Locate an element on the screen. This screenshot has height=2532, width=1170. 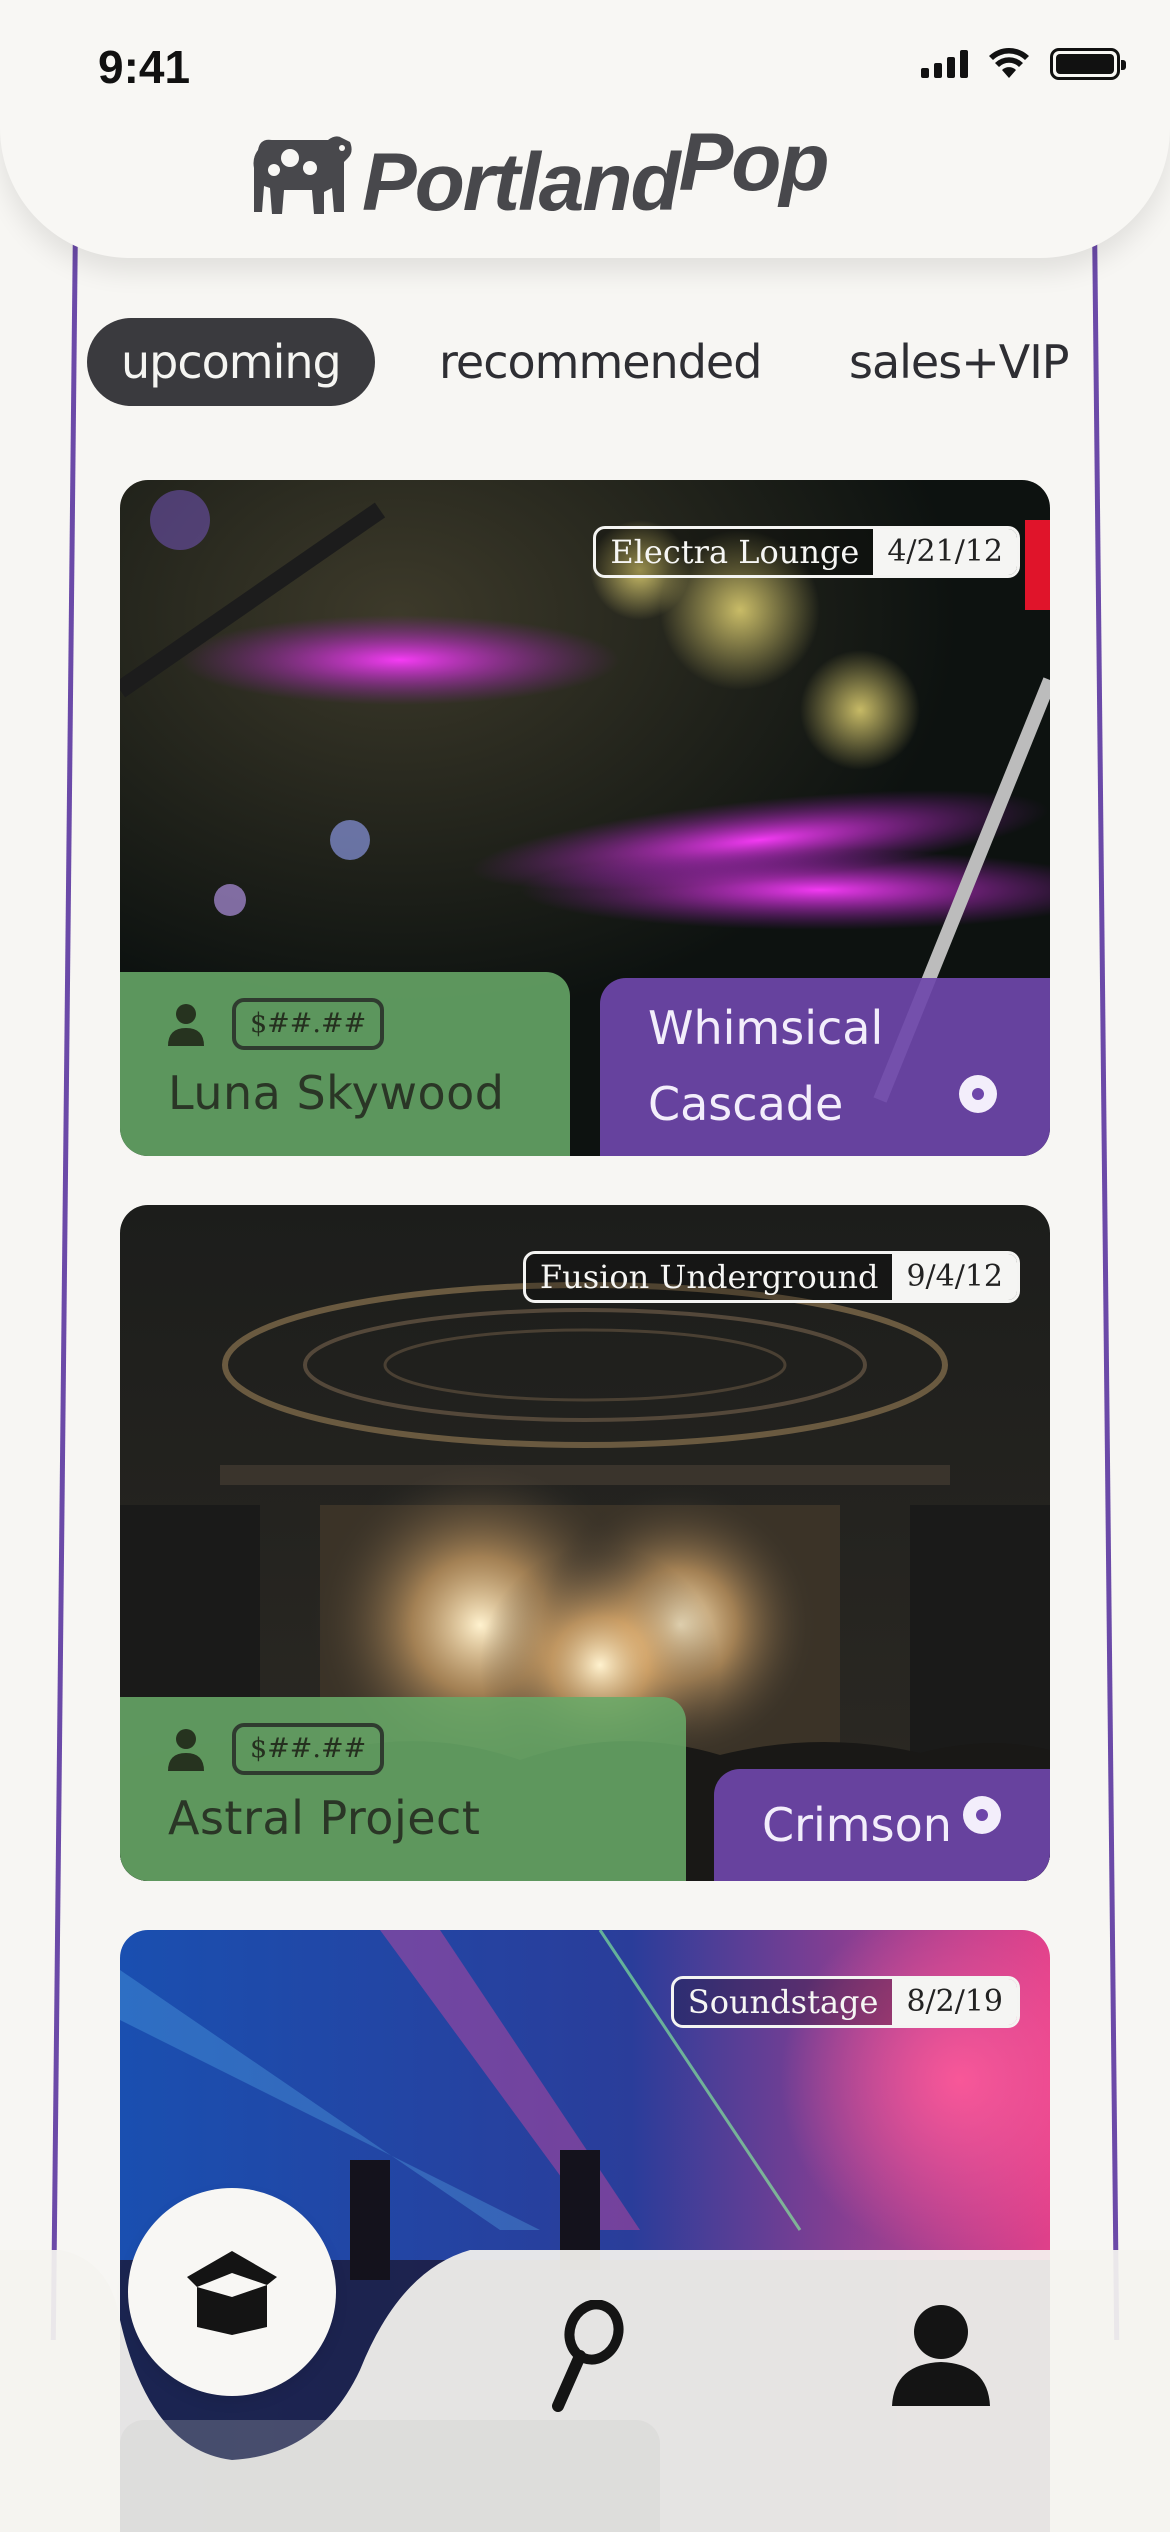
event-date: 8/2/19 is located at coordinates (954, 2002).